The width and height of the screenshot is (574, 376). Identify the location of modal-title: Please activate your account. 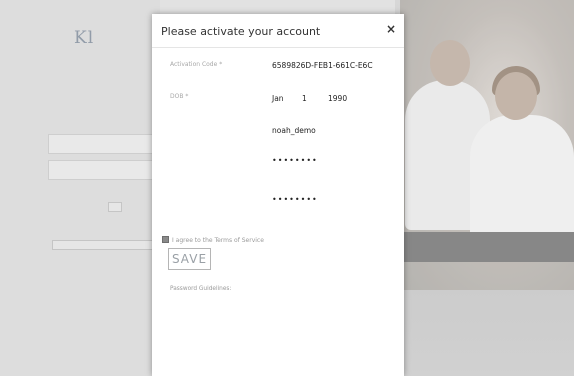
(241, 31).